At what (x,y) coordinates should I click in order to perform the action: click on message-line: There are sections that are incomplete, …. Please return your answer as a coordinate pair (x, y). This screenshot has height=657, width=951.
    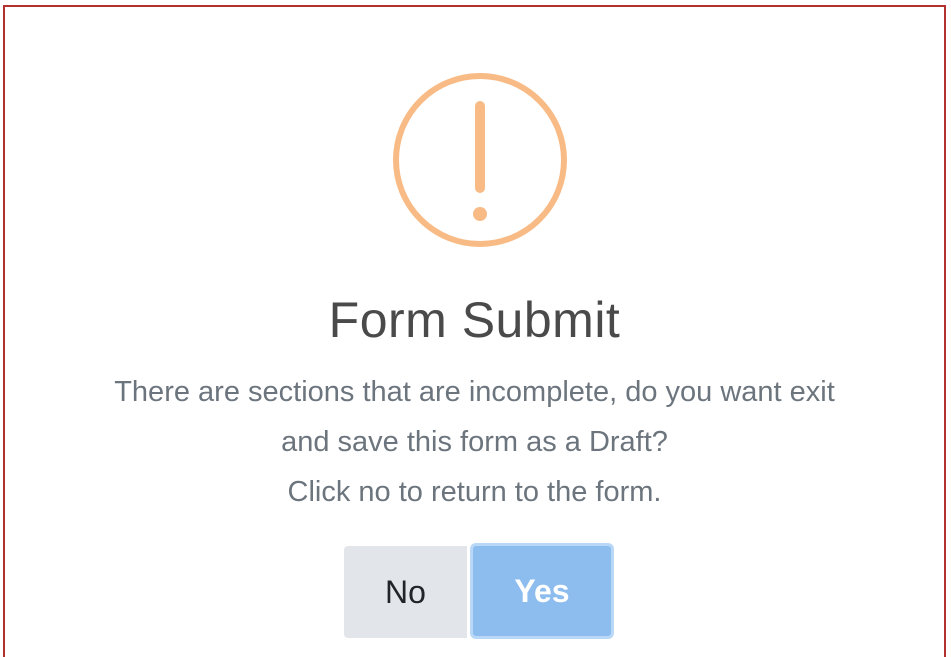
    Looking at the image, I should click on (474, 392).